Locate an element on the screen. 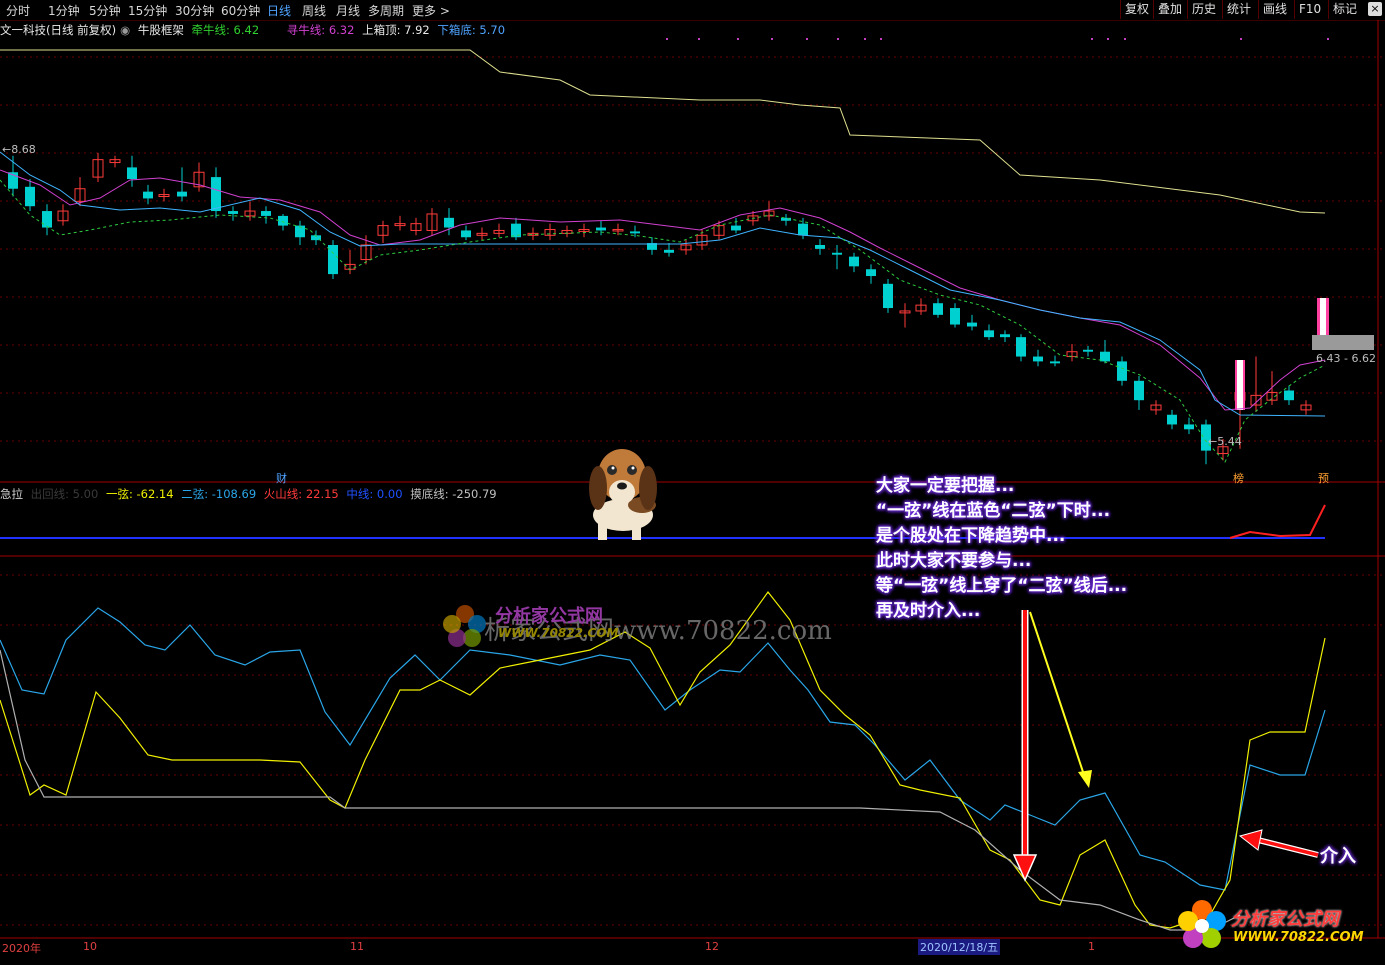  entry-label: 介入 is located at coordinates (1338, 856).